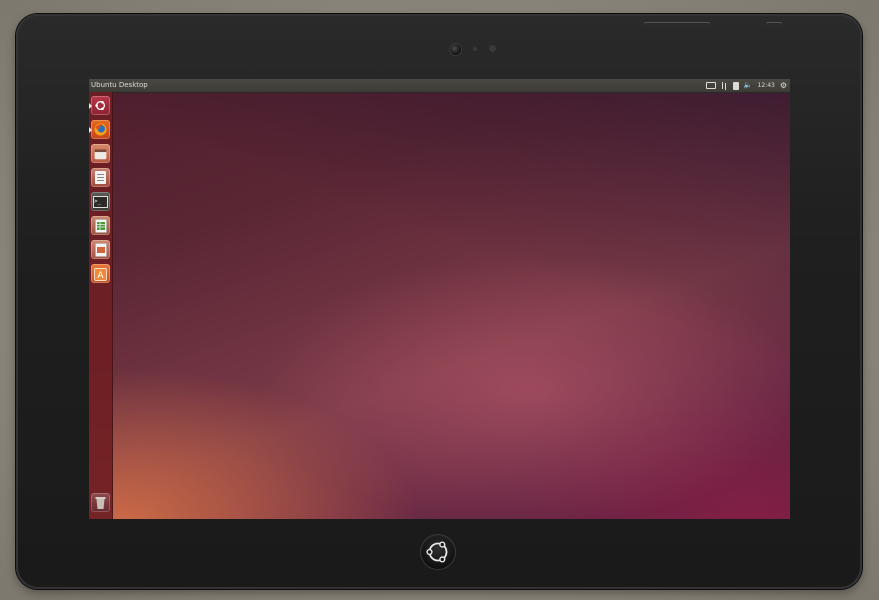 The height and width of the screenshot is (600, 879). I want to click on ubuntu-logo-icon, so click(100, 105).